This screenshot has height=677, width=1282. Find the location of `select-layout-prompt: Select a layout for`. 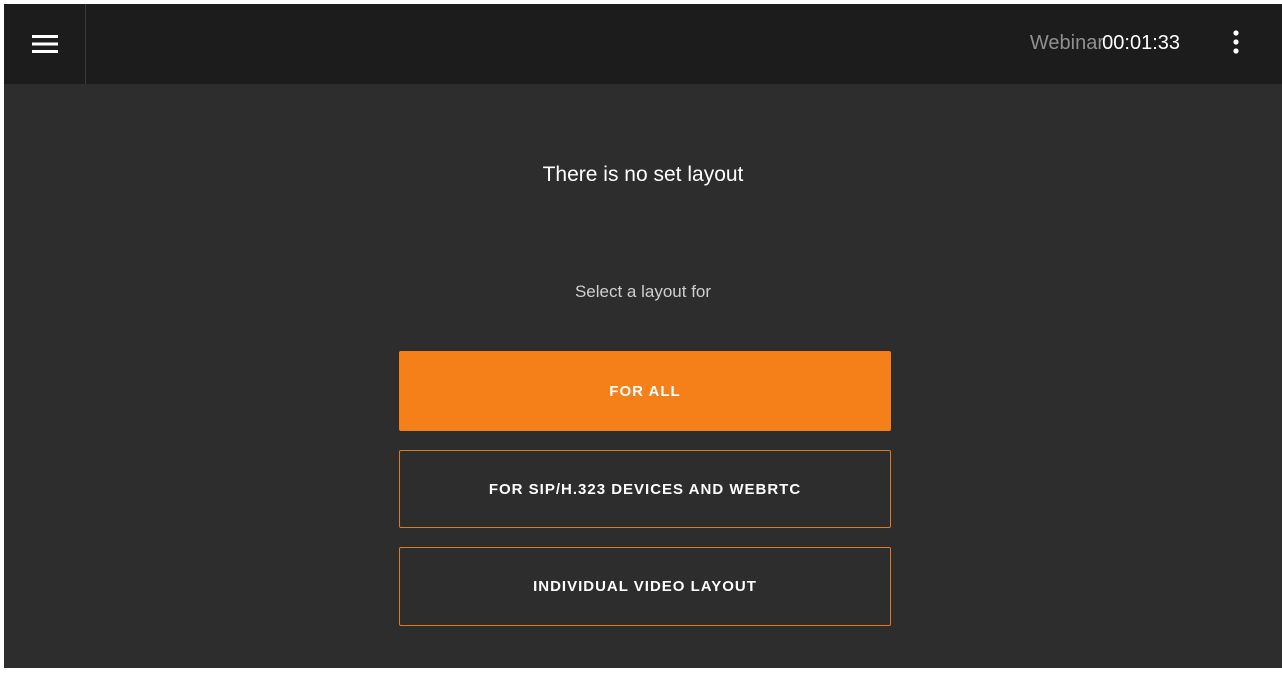

select-layout-prompt: Select a layout for is located at coordinates (643, 291).